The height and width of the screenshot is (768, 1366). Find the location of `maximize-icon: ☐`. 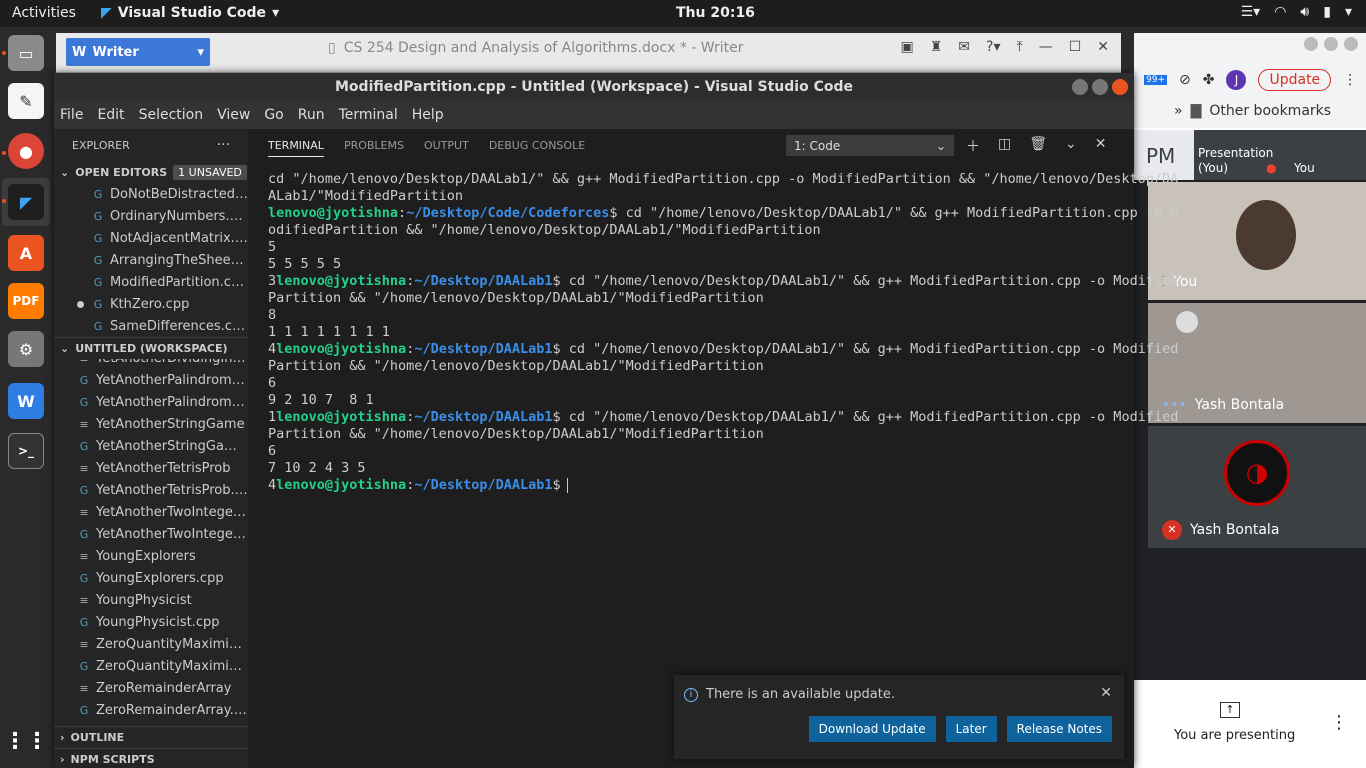

maximize-icon: ☐ is located at coordinates (1075, 47).